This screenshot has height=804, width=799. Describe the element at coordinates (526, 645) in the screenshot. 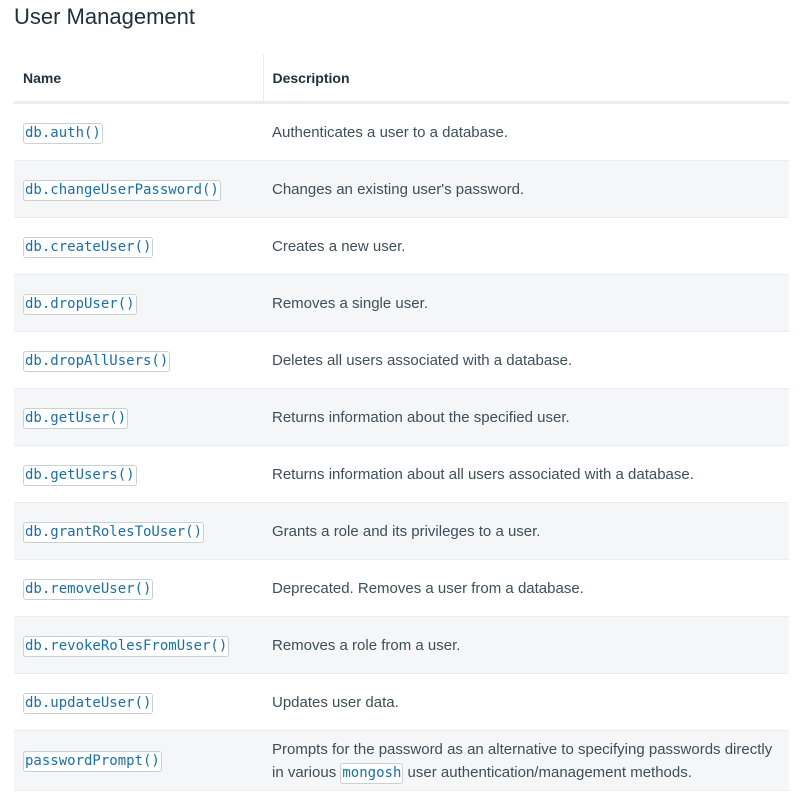

I see `description-cell: Removes a role from a user.` at that location.